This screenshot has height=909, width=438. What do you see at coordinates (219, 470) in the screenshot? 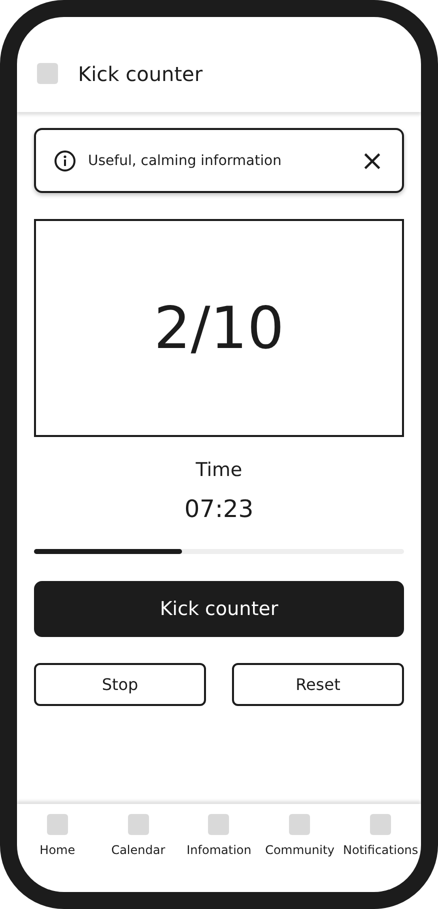
I see `time-label: Time` at bounding box center [219, 470].